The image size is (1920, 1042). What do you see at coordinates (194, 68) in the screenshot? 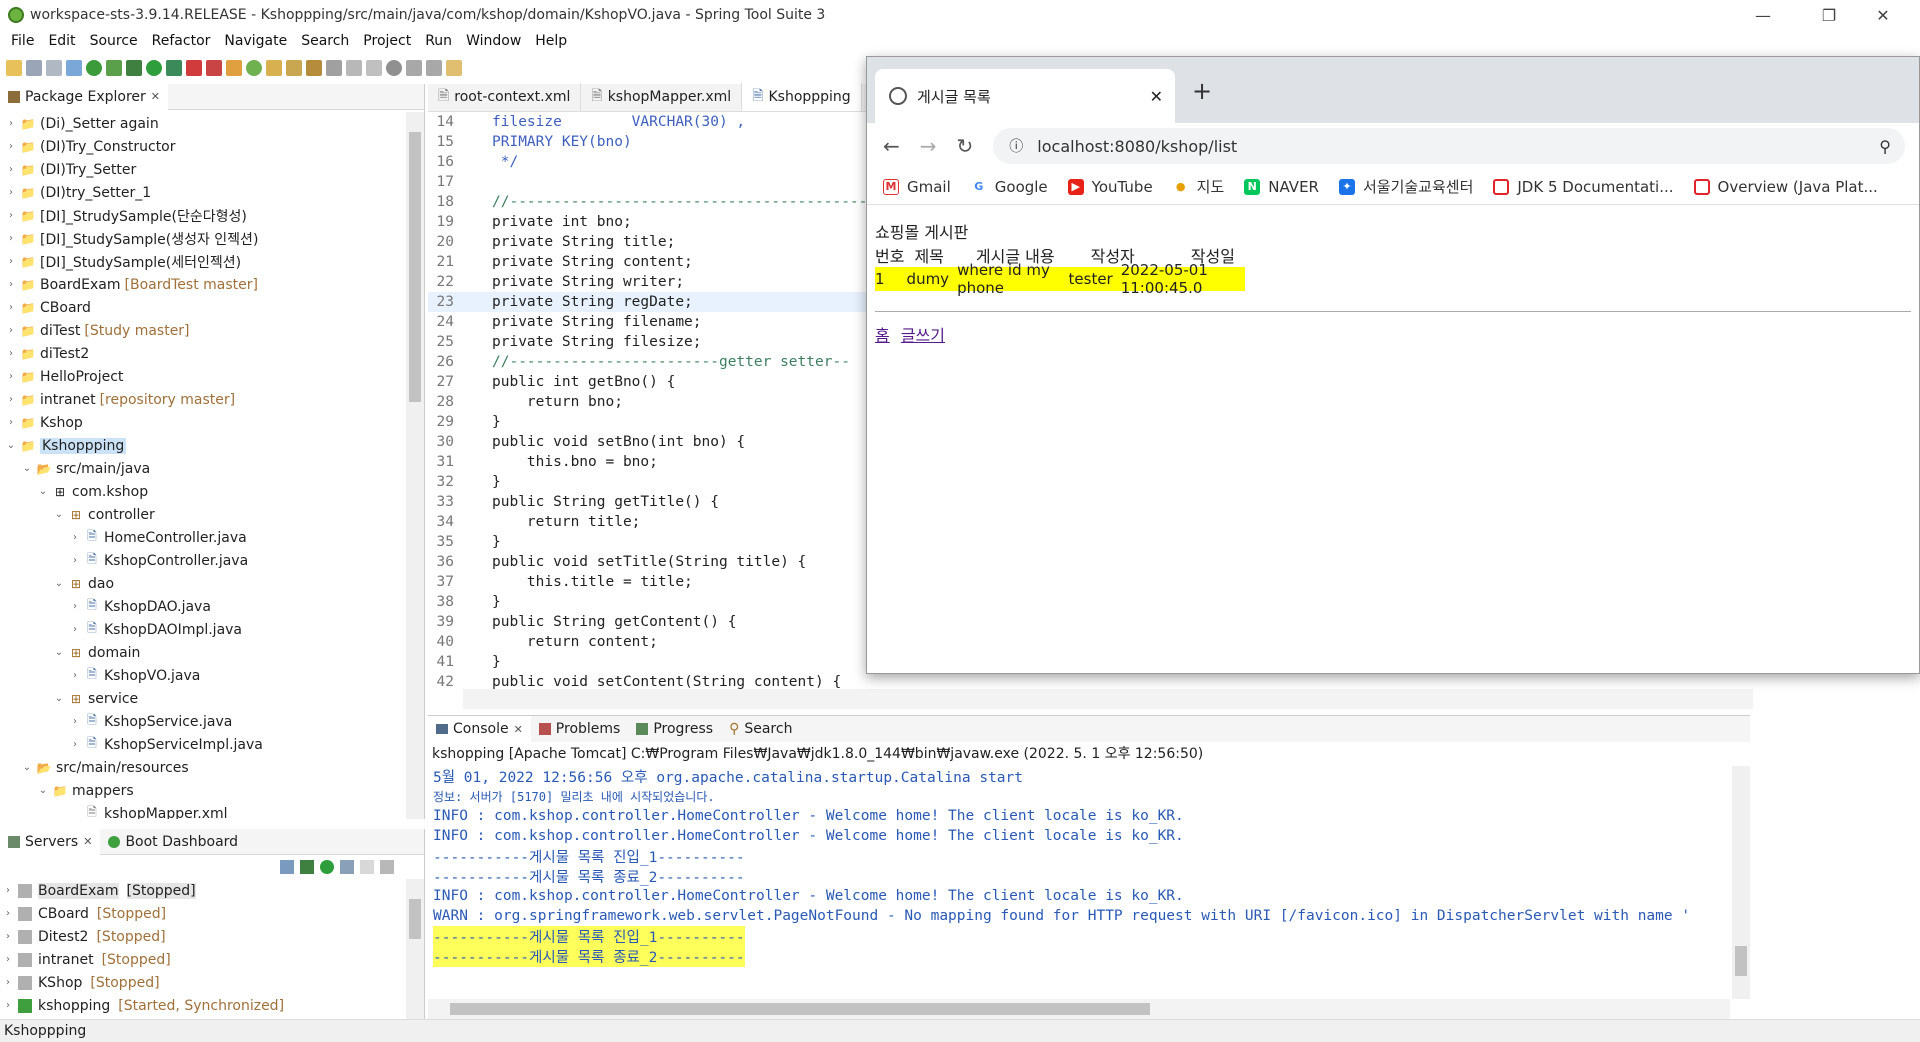
I see `stop-icon` at bounding box center [194, 68].